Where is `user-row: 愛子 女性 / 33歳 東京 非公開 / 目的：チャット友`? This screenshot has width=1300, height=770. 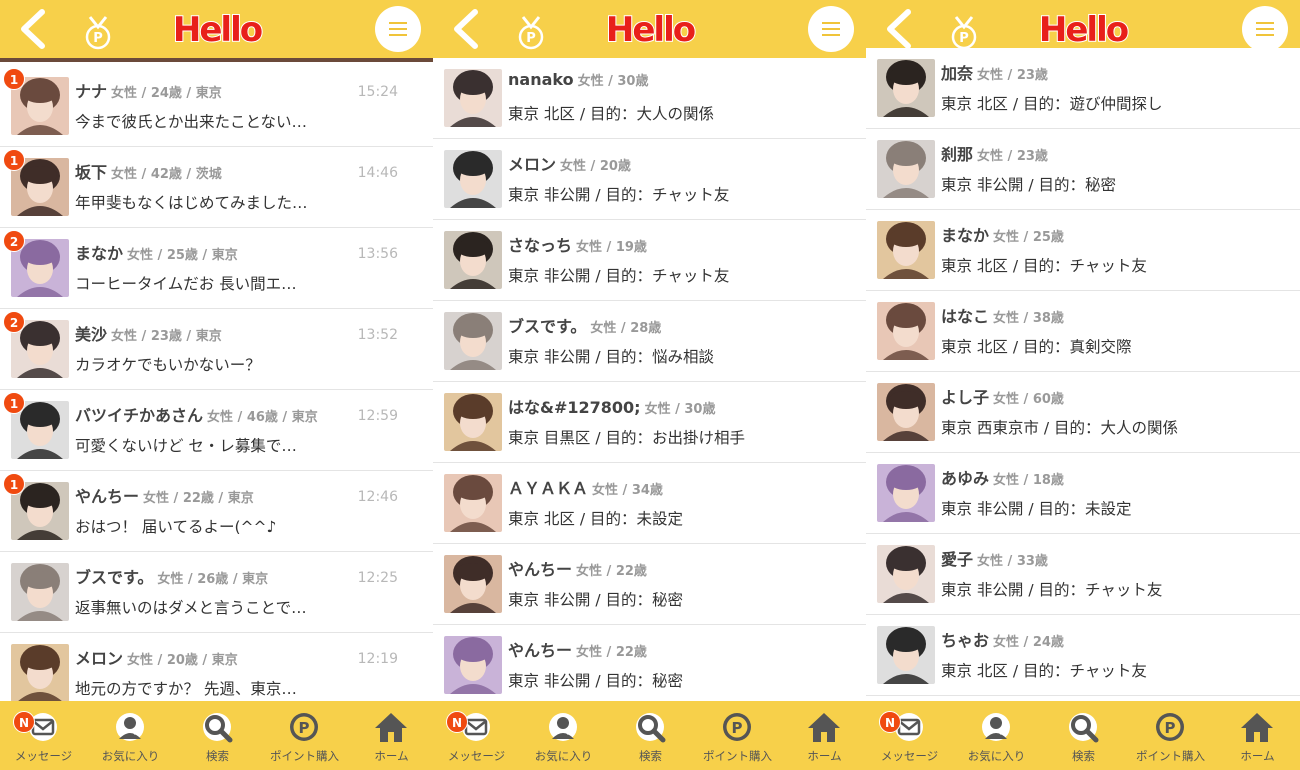 user-row: 愛子 女性 / 33歳 東京 非公開 / 目的：チャット友 is located at coordinates (1083, 574).